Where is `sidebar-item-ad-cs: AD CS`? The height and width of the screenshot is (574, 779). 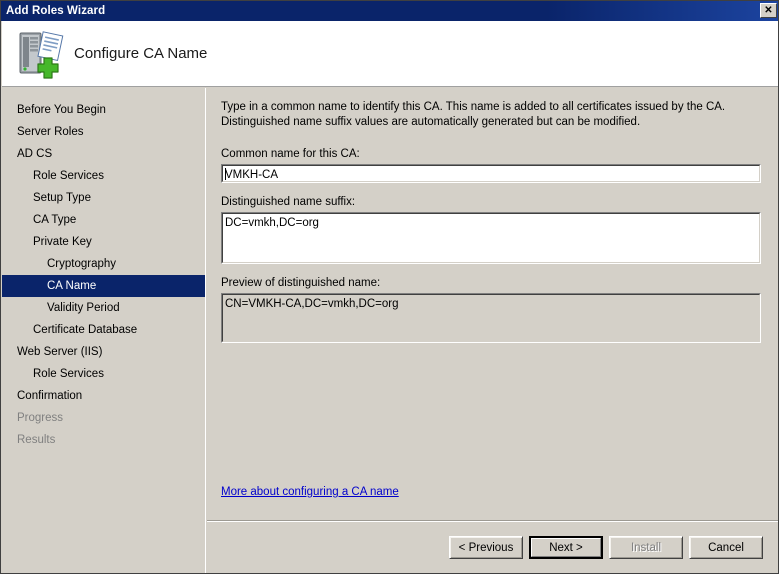 sidebar-item-ad-cs: AD CS is located at coordinates (103, 154).